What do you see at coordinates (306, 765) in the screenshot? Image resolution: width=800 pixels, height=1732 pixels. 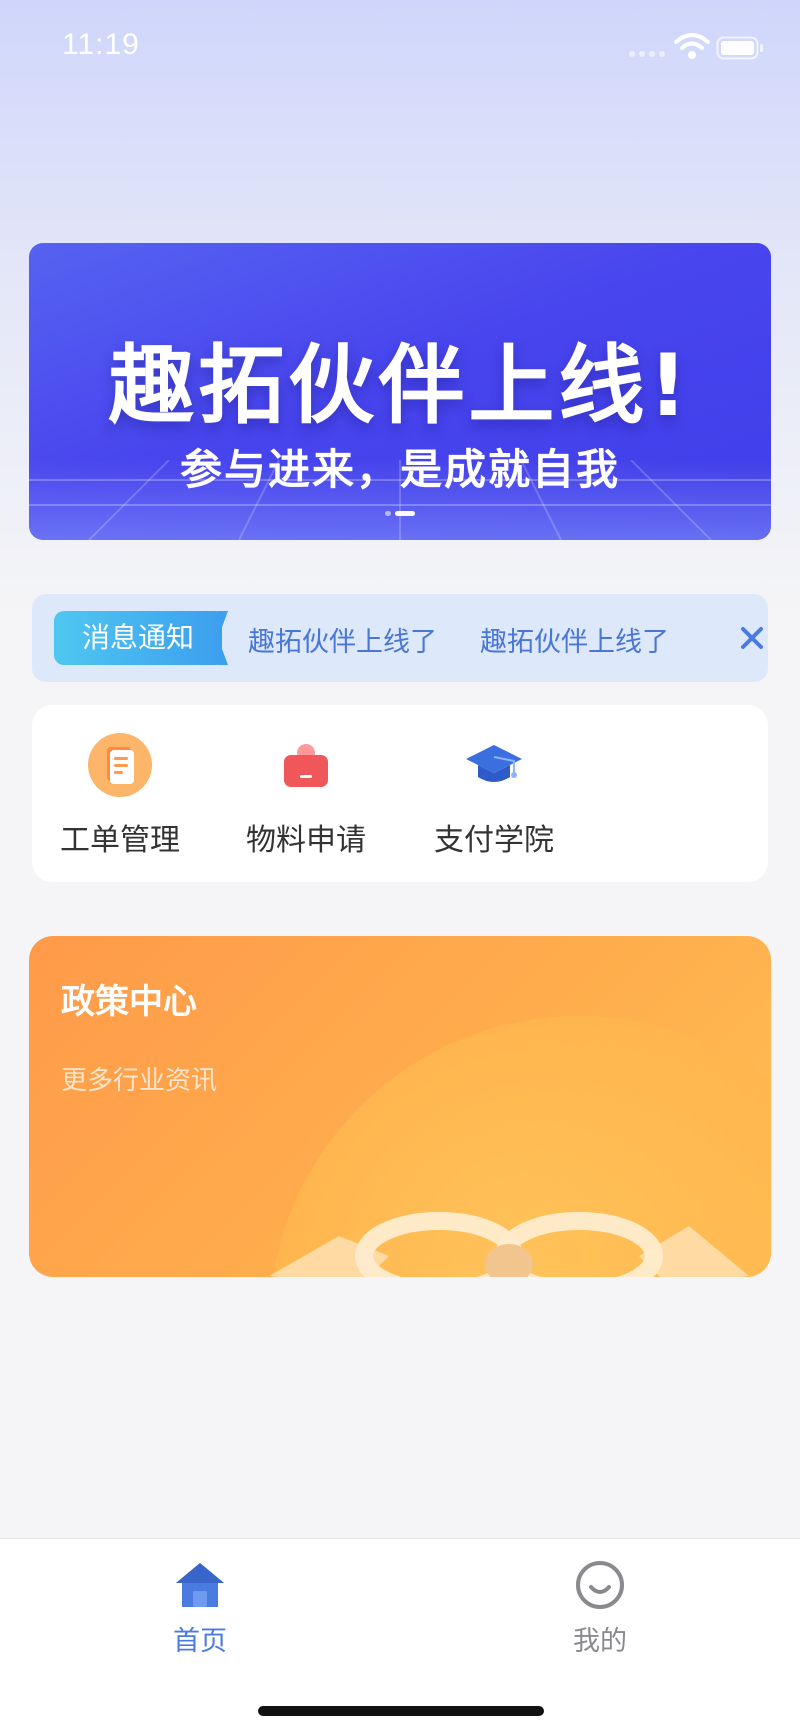 I see `material-bag-icon` at bounding box center [306, 765].